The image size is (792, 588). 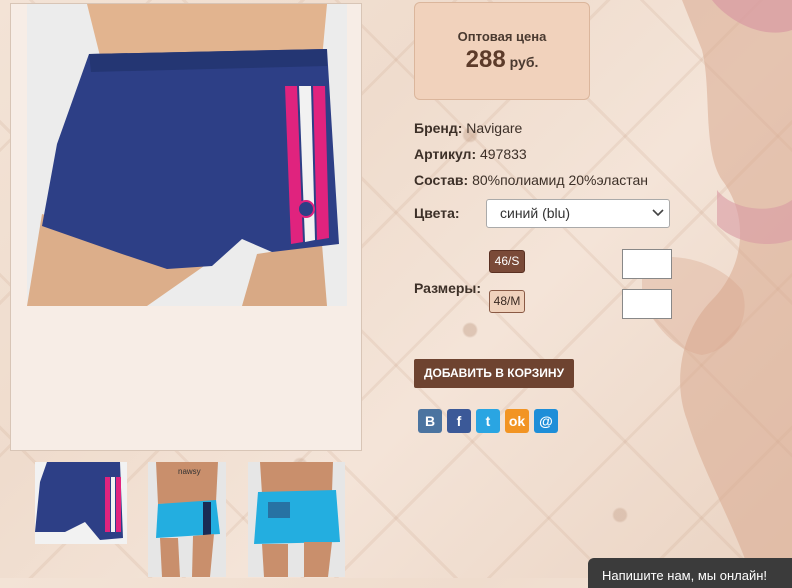 I want to click on brand-label: Бренд:, so click(x=438, y=128).